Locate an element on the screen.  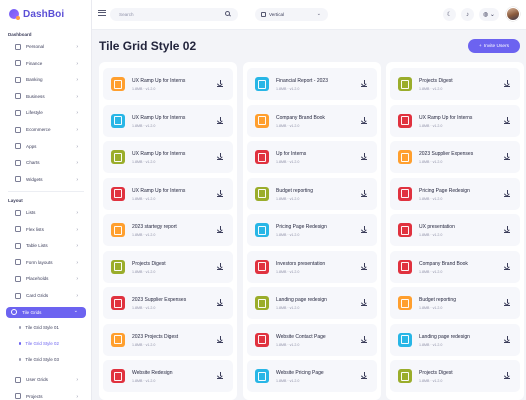
sidebar-item-placeholds: Placeholds › is located at coordinates (46, 278).